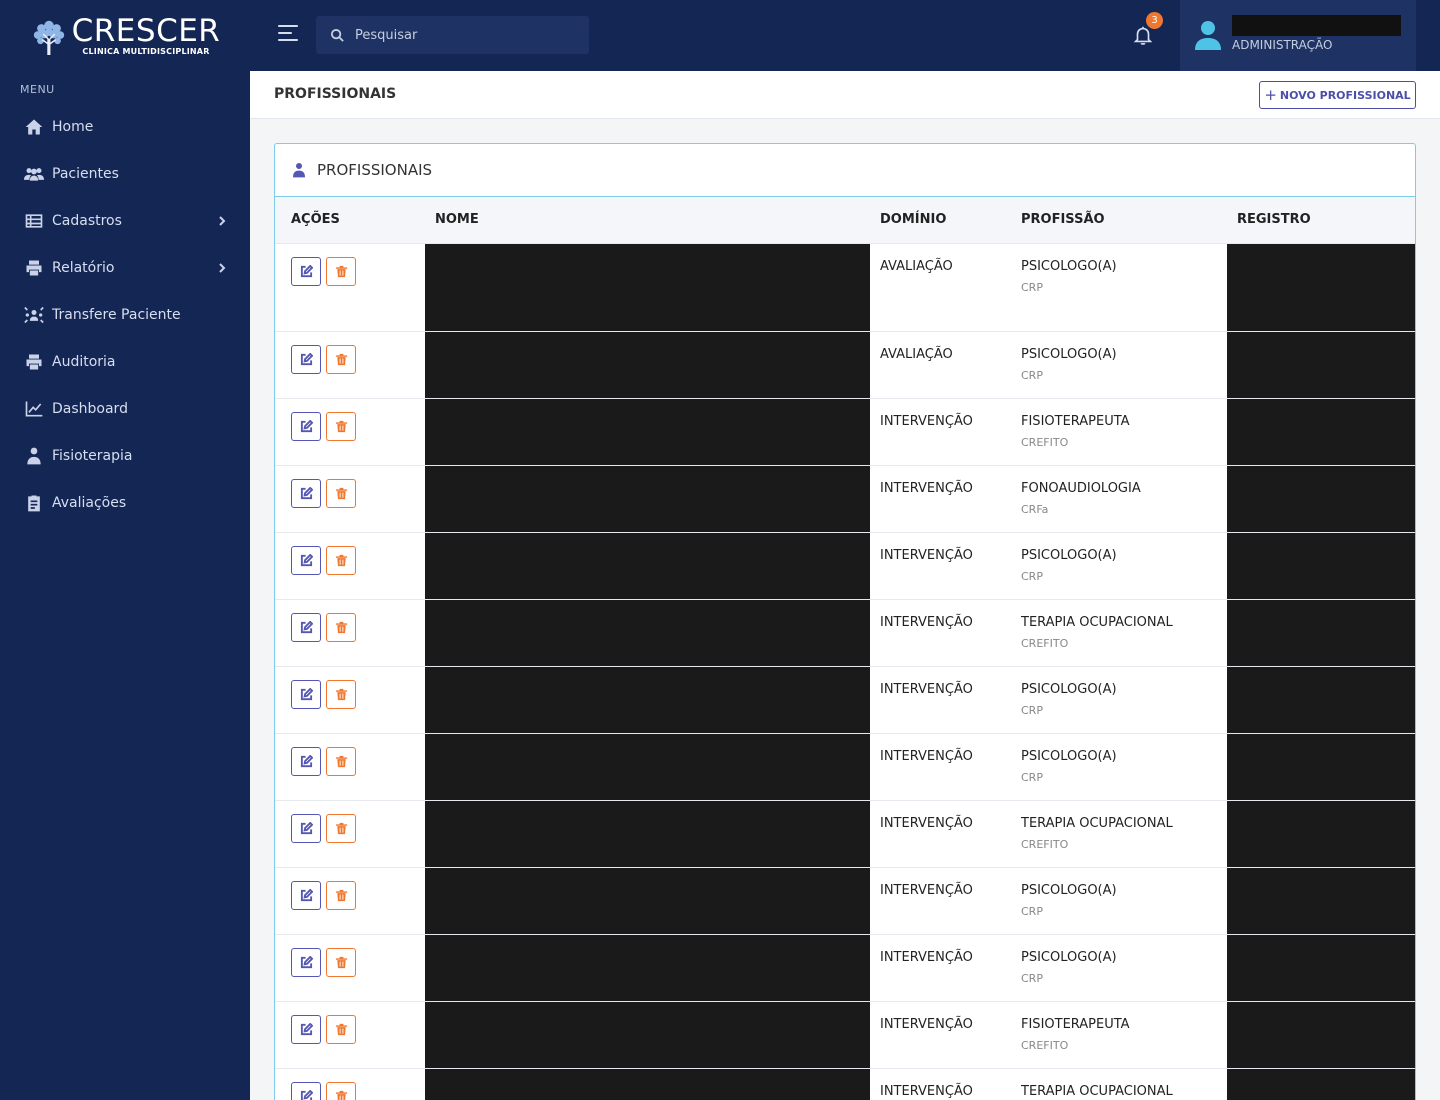 The image size is (1440, 1100). Describe the element at coordinates (34, 409) in the screenshot. I see `chart-line-icon` at that location.